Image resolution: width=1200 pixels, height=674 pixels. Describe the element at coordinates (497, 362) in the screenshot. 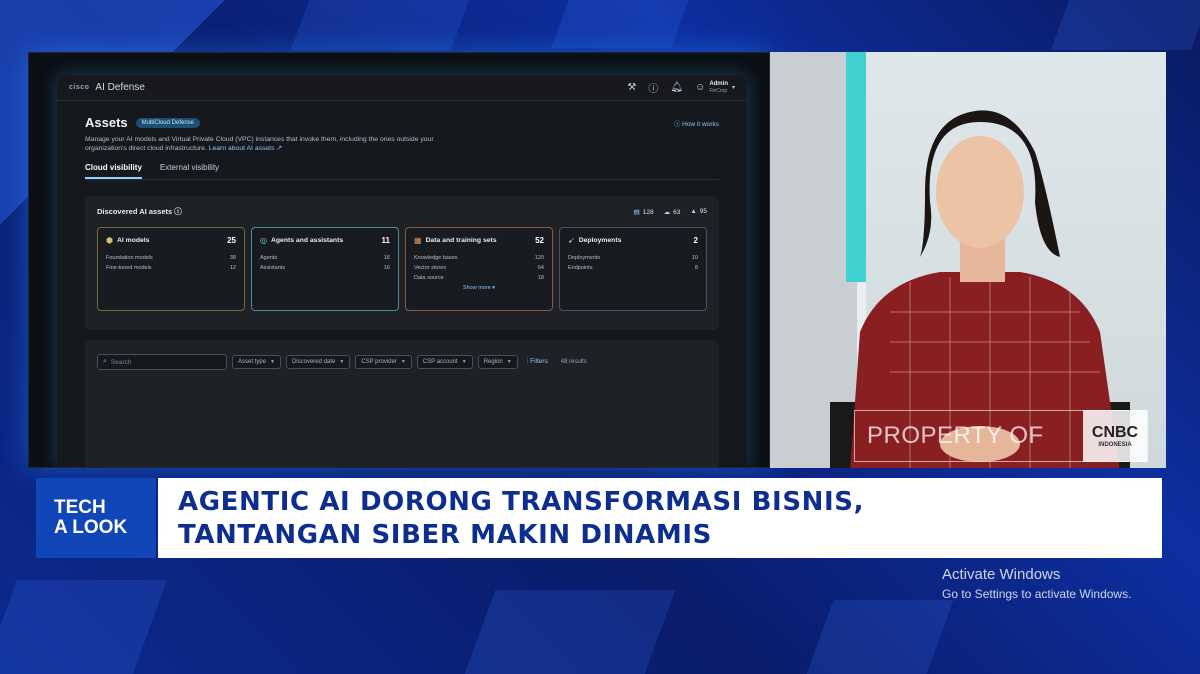

I see `region-dropdown: Region ▼` at that location.